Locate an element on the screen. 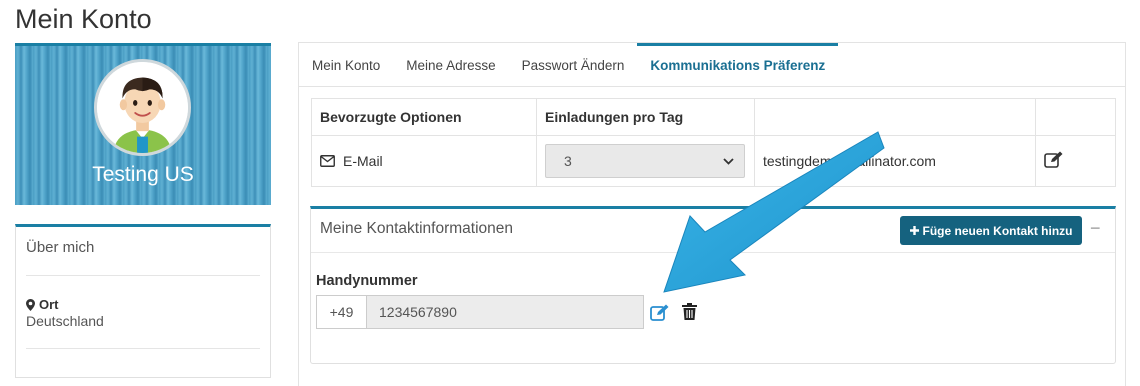  trash-icon is located at coordinates (689, 311).